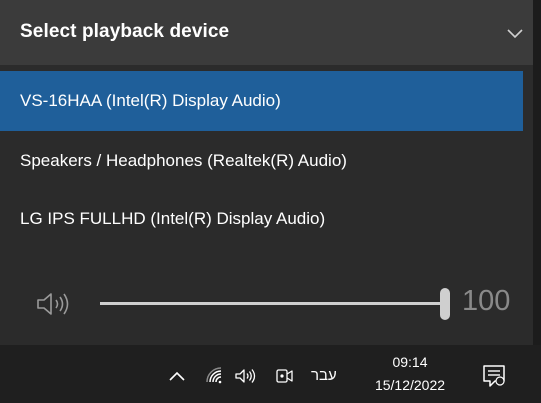  Describe the element at coordinates (445, 304) in the screenshot. I see `volume-slider-thumb` at that location.